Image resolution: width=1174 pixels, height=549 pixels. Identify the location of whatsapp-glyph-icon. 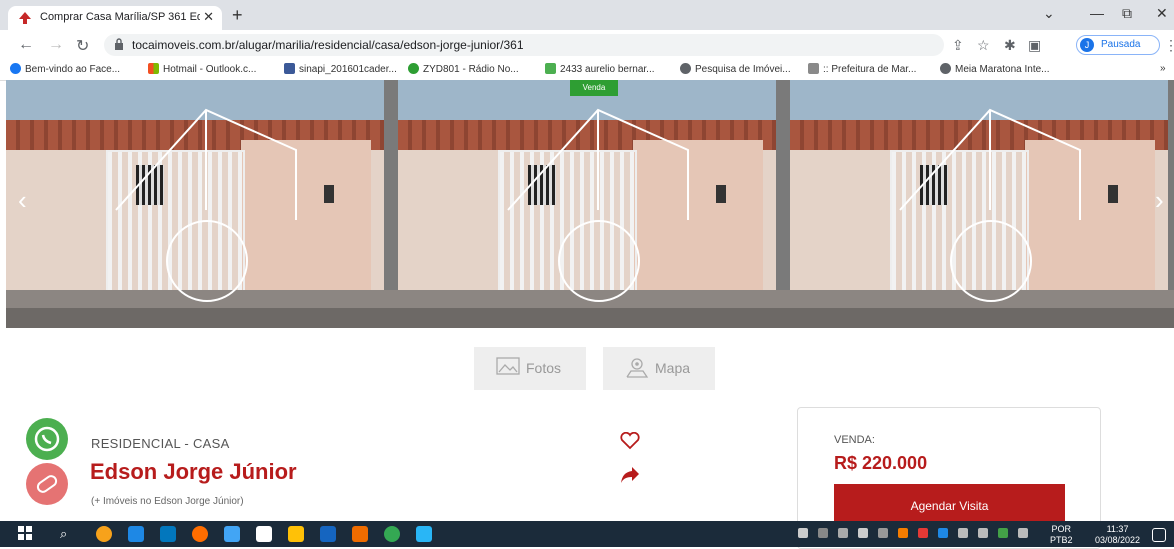
(47, 439).